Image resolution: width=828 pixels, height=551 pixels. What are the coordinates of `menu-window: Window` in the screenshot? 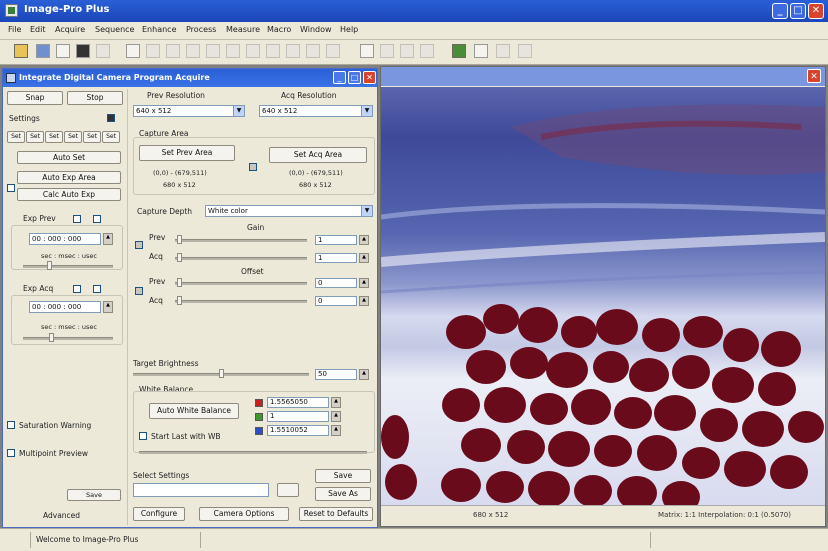 It's located at (316, 29).